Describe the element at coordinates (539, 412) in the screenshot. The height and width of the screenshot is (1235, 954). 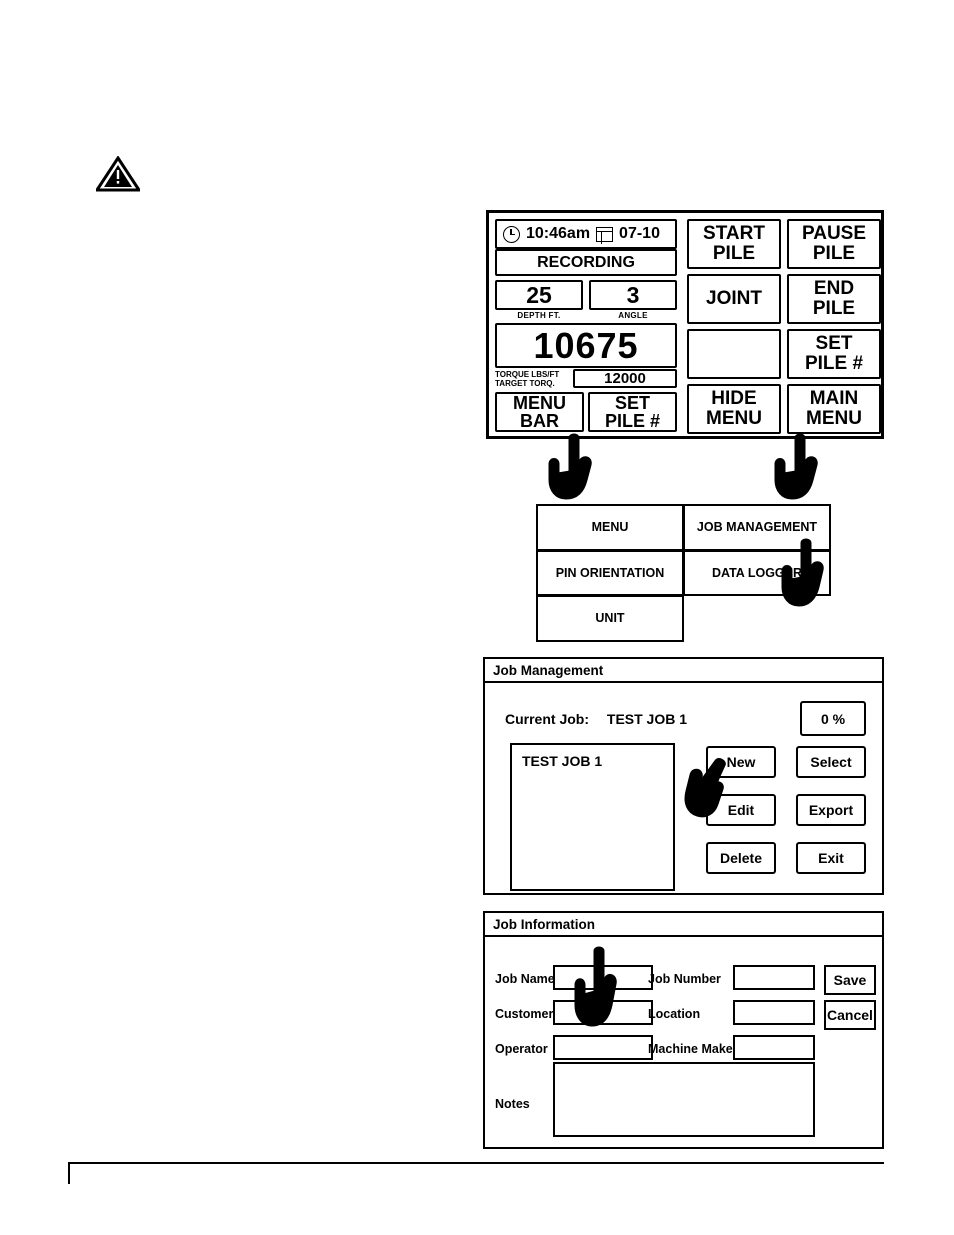
I see `menu-bar-button: MENU BAR` at that location.